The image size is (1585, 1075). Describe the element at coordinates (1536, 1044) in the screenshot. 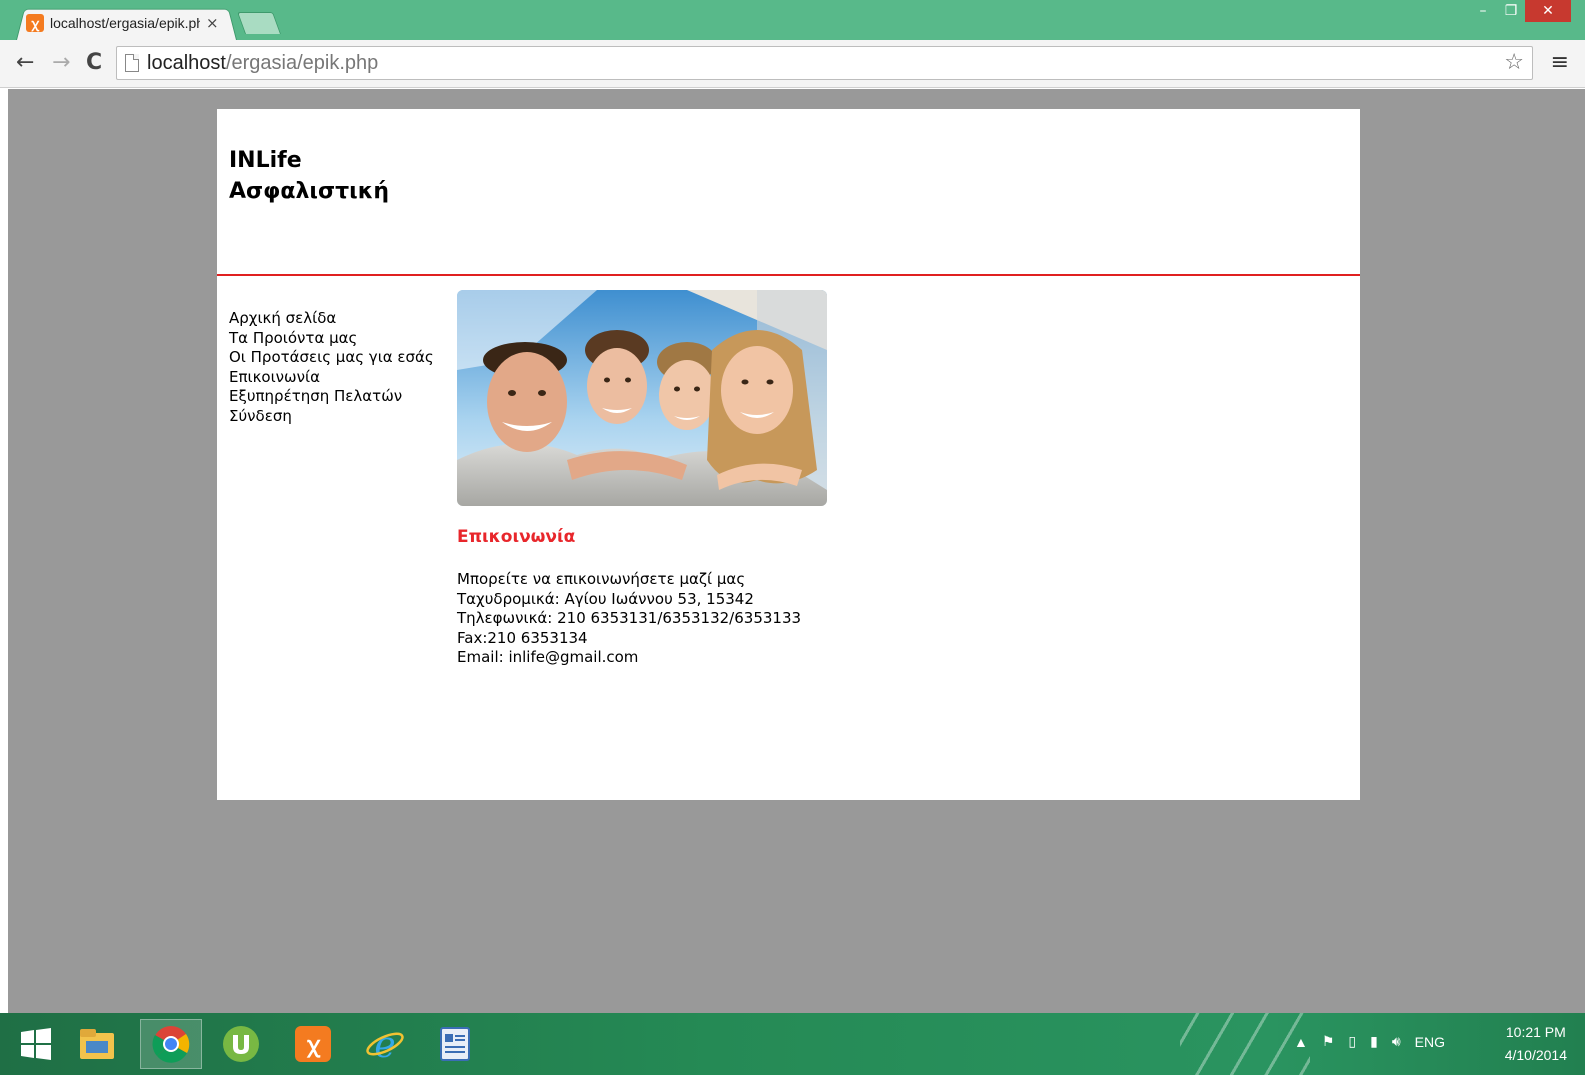

I see `taskbar-clock: 10:21 PM 4/10/2014` at that location.